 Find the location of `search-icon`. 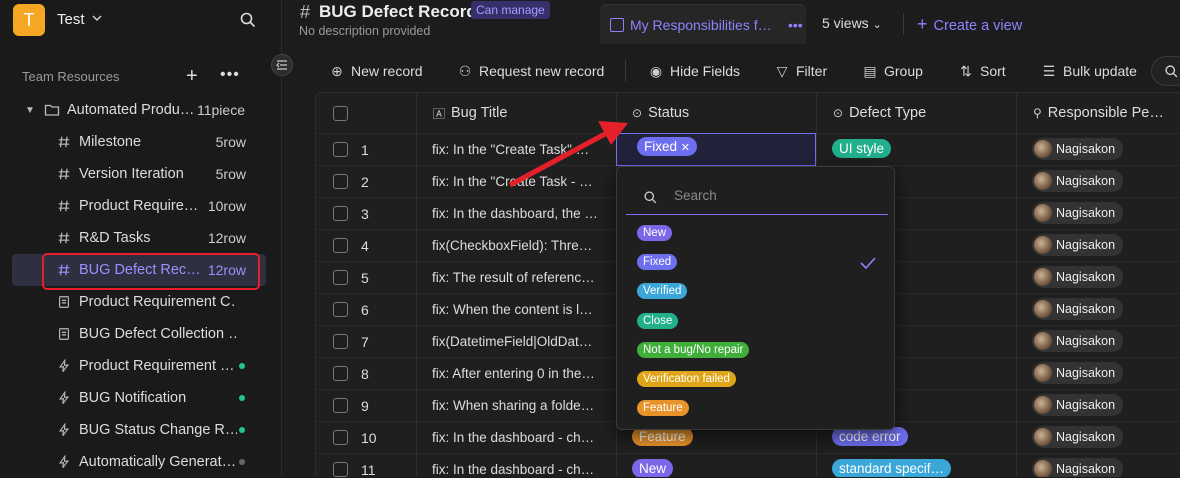

search-icon is located at coordinates (248, 20).